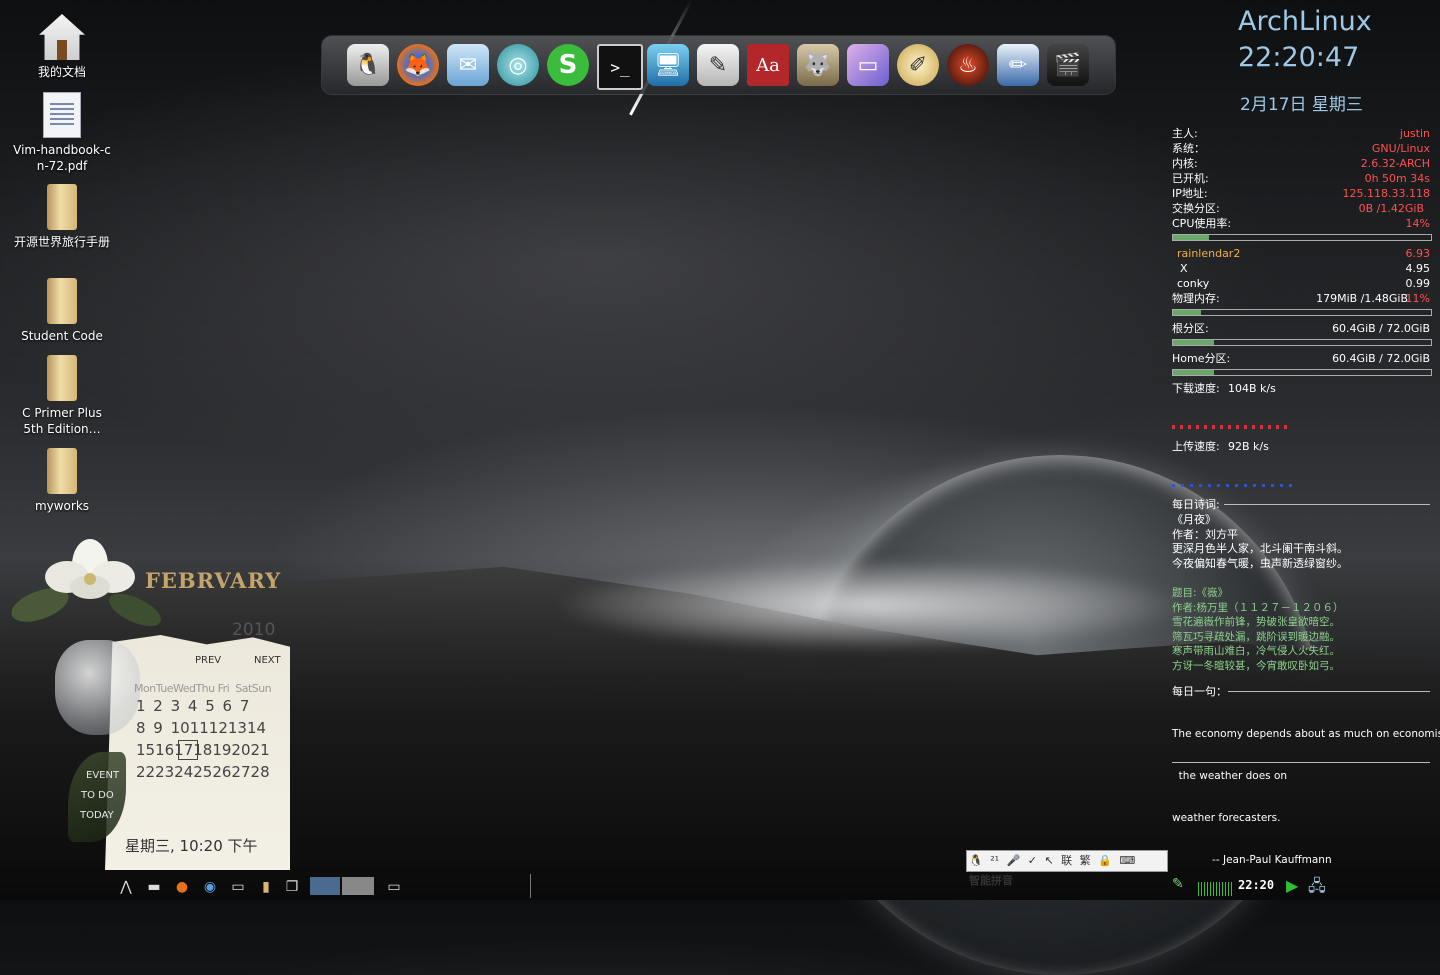 This screenshot has width=1440, height=975. Describe the element at coordinates (1302, 372) in the screenshot. I see `home-partition-bar` at that location.